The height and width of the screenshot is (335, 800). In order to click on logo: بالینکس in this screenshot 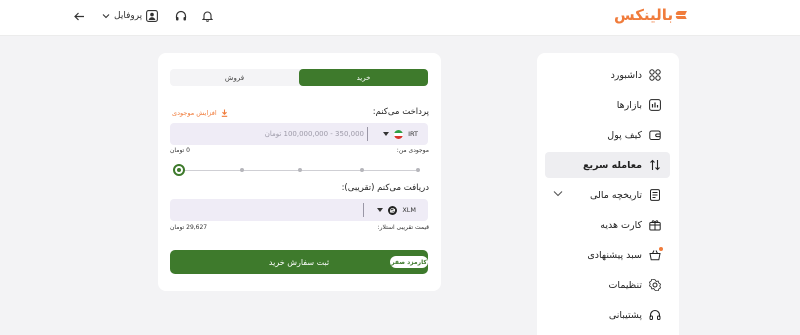, I will do `click(650, 15)`.